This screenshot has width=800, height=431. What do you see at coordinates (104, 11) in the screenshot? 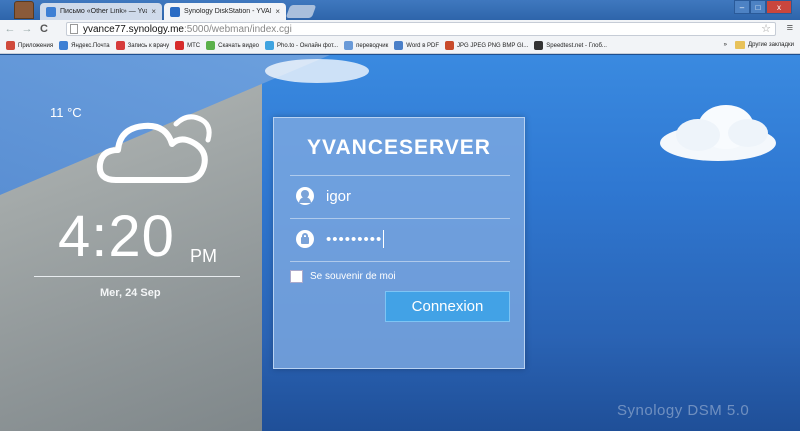
I see `tab-label: Письмо «Other Link» — Yva` at bounding box center [104, 11].